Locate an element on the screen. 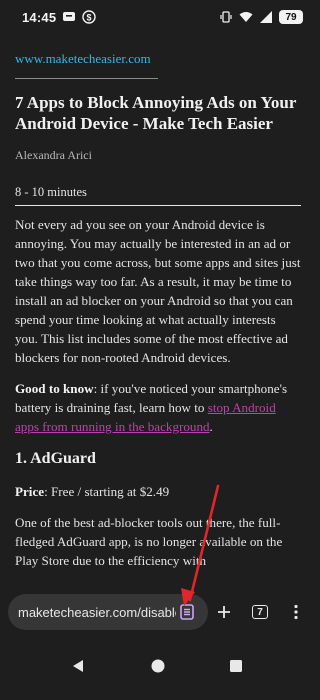 The height and width of the screenshot is (700, 320). nav-recents-button is located at coordinates (236, 666).